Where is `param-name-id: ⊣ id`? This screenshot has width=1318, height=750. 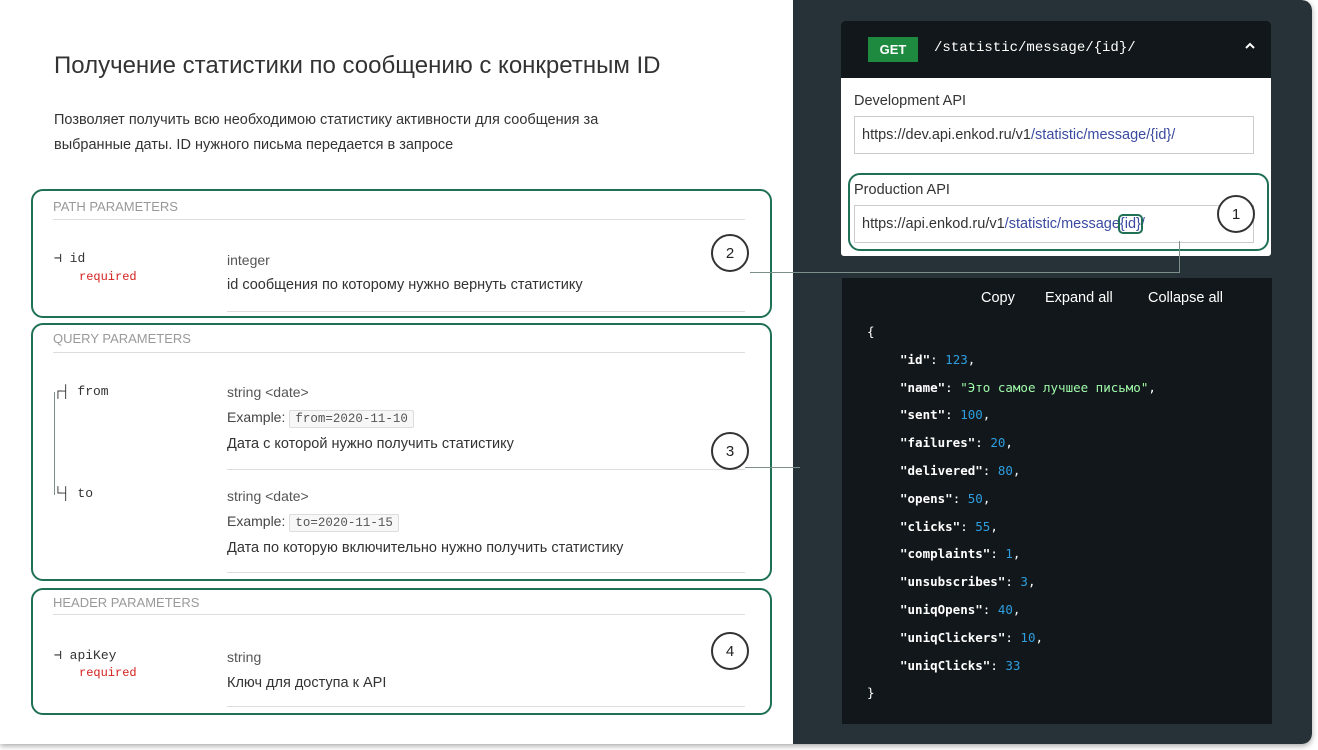 param-name-id: ⊣ id is located at coordinates (70, 258).